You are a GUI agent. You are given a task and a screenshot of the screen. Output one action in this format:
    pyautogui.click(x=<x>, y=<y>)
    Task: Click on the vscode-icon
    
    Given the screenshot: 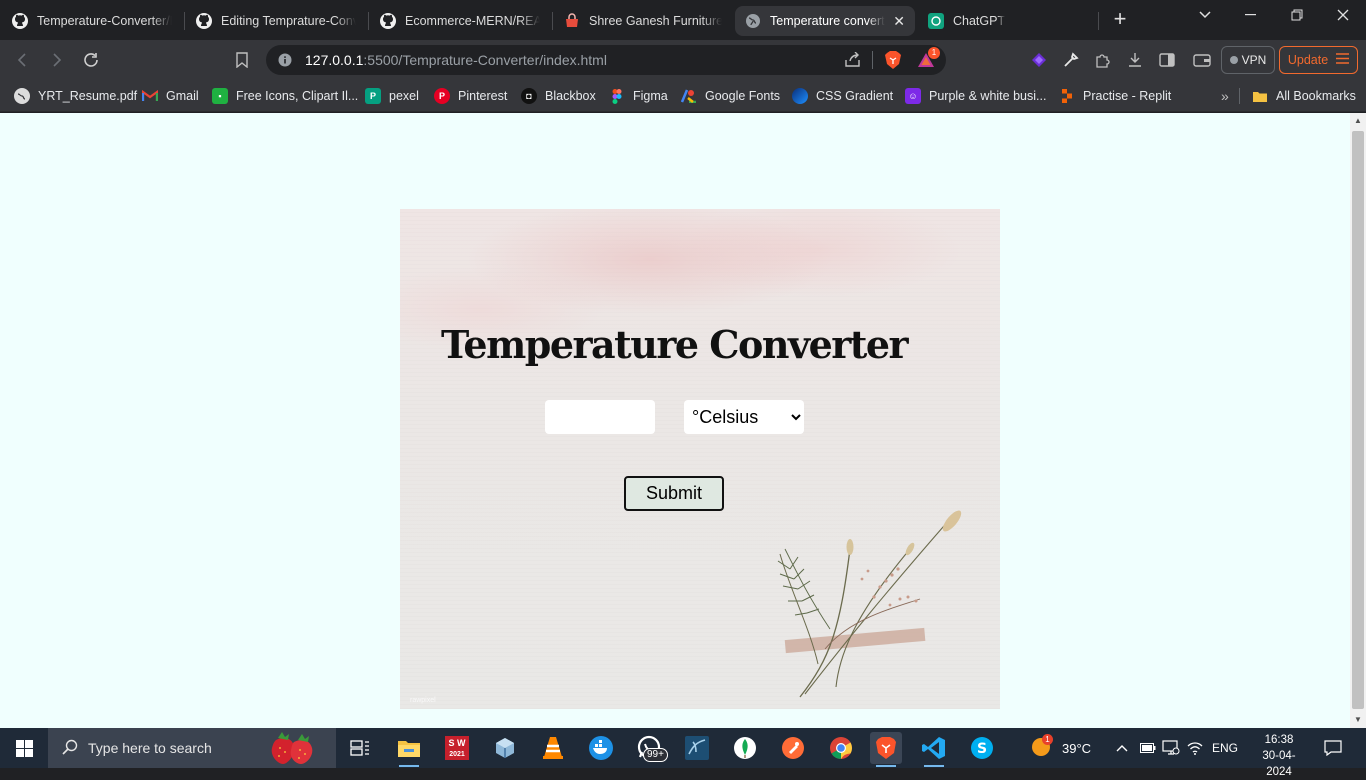 What is the action you would take?
    pyautogui.click(x=934, y=749)
    